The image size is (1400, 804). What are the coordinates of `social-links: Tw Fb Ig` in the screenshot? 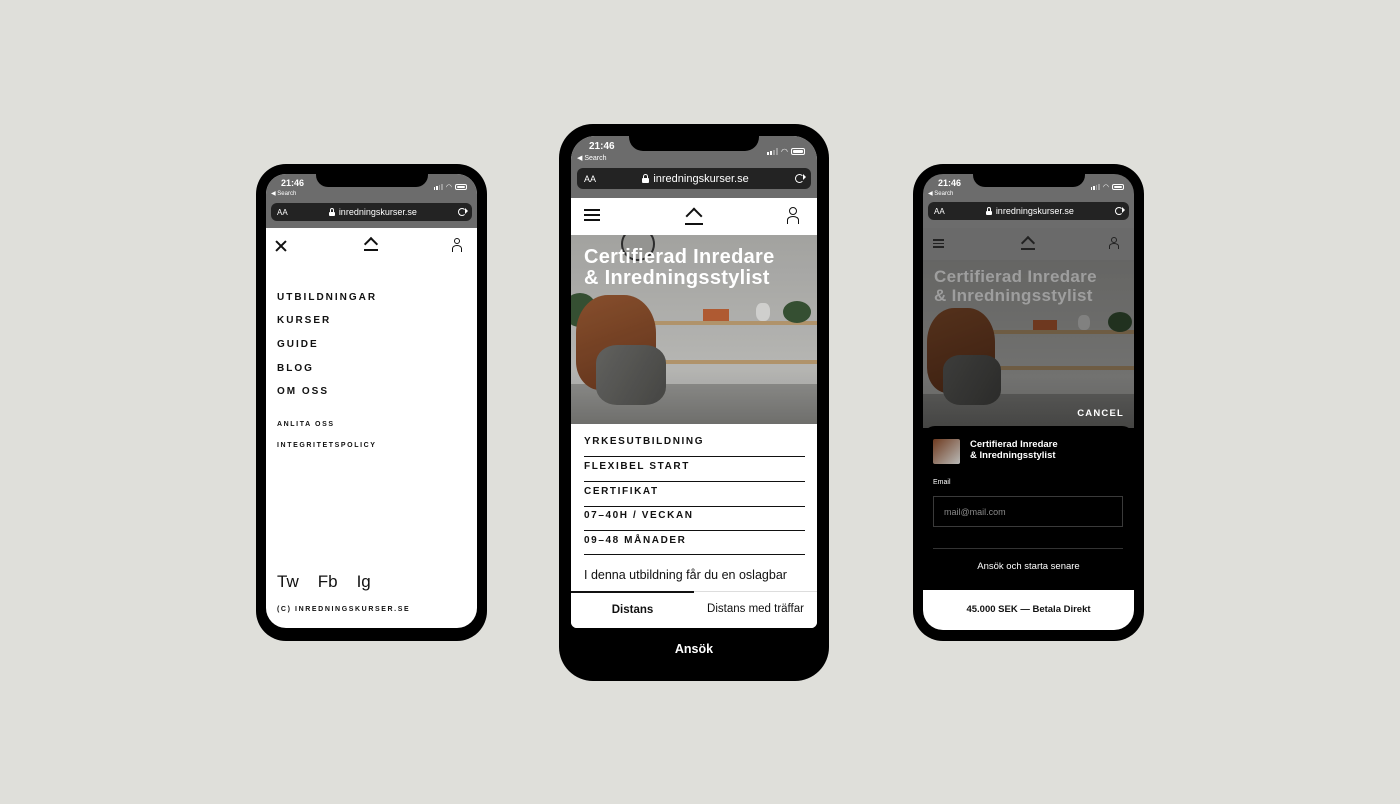 It's located at (324, 582).